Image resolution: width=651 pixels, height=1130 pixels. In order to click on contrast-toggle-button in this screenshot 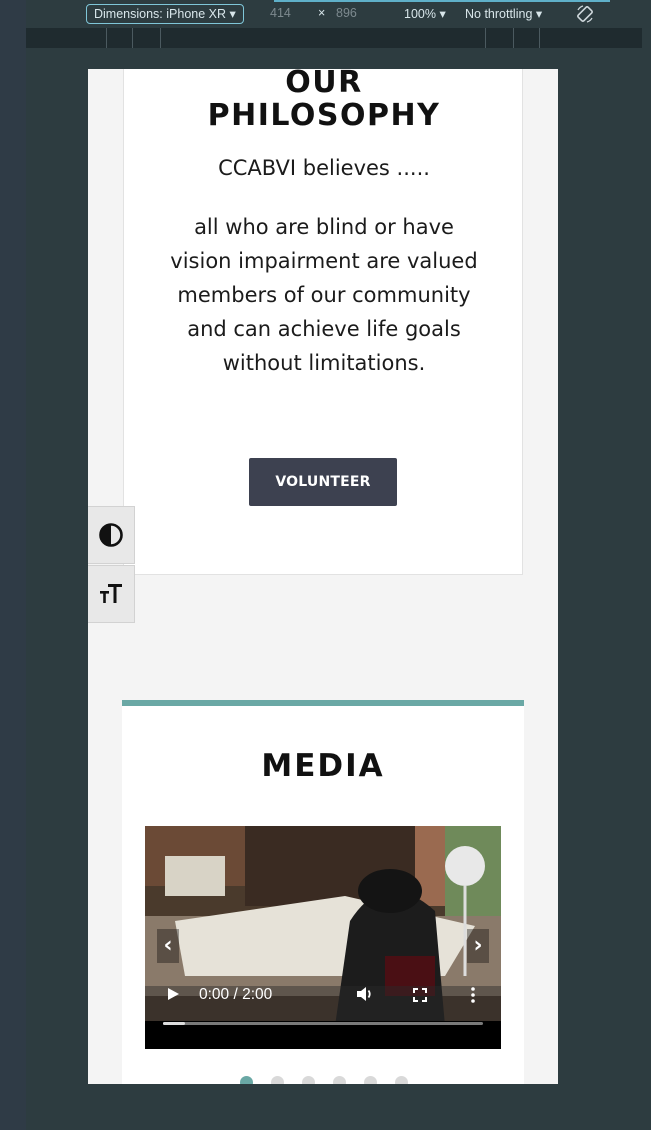, I will do `click(111, 535)`.